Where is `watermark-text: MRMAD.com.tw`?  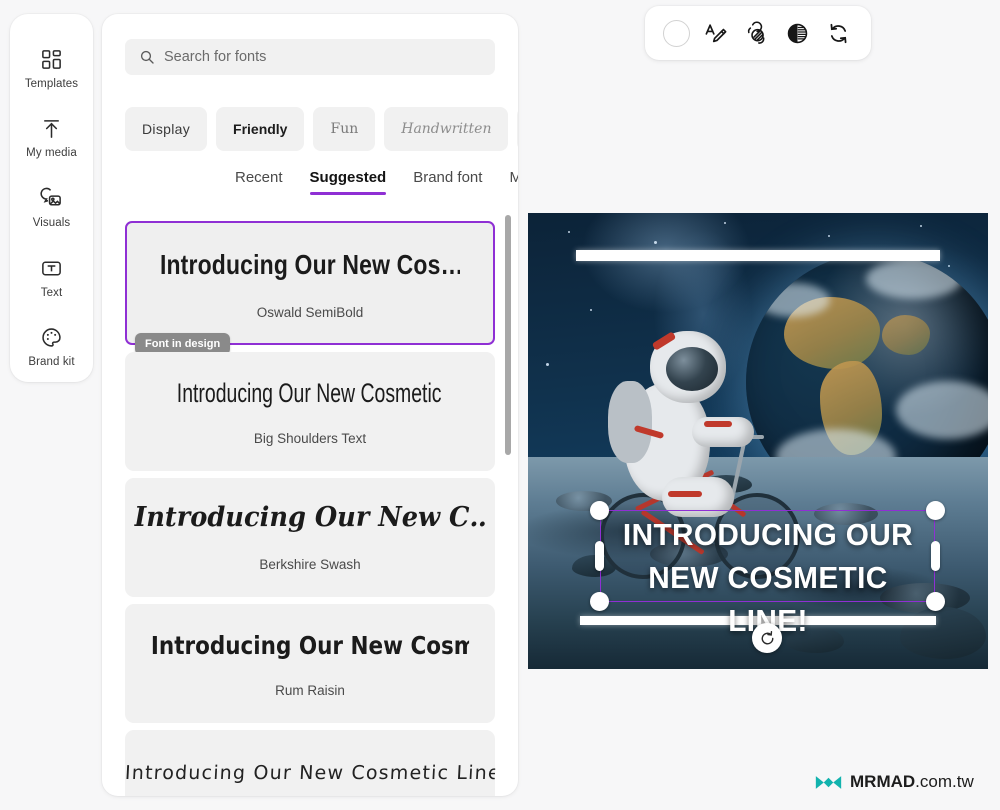 watermark-text: MRMAD.com.tw is located at coordinates (912, 782).